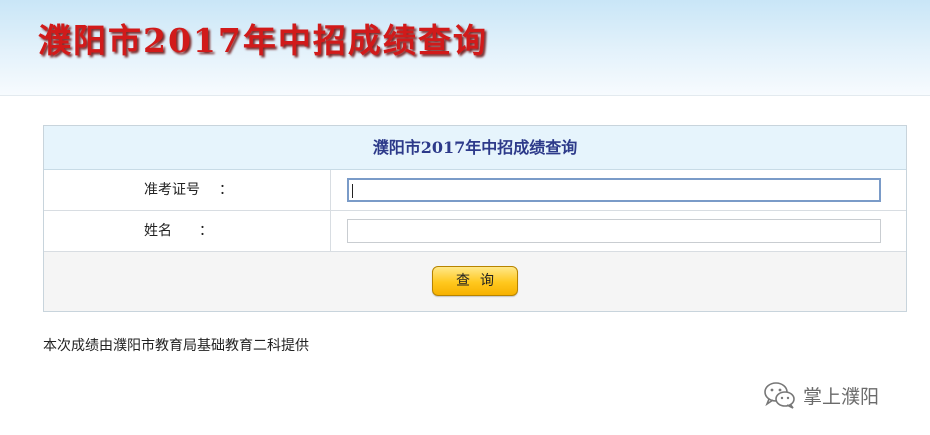 The width and height of the screenshot is (930, 435). Describe the element at coordinates (841, 397) in the screenshot. I see `watermark-text: 掌上濮阳` at that location.